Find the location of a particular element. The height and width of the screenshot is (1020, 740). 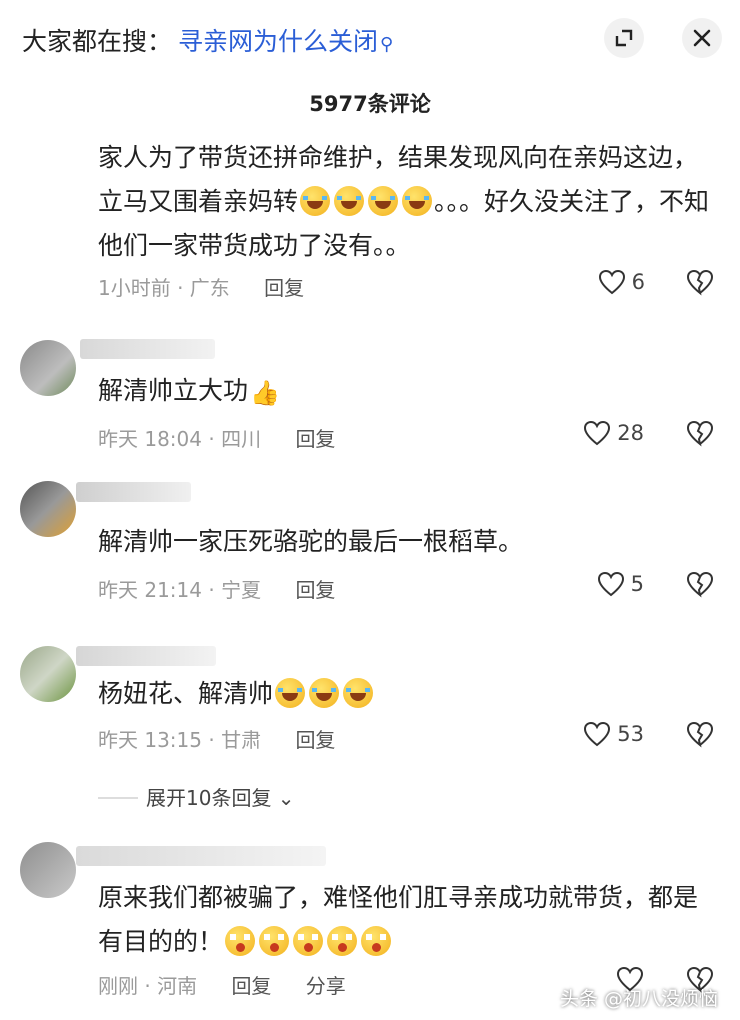

expand-icon is located at coordinates (624, 38).